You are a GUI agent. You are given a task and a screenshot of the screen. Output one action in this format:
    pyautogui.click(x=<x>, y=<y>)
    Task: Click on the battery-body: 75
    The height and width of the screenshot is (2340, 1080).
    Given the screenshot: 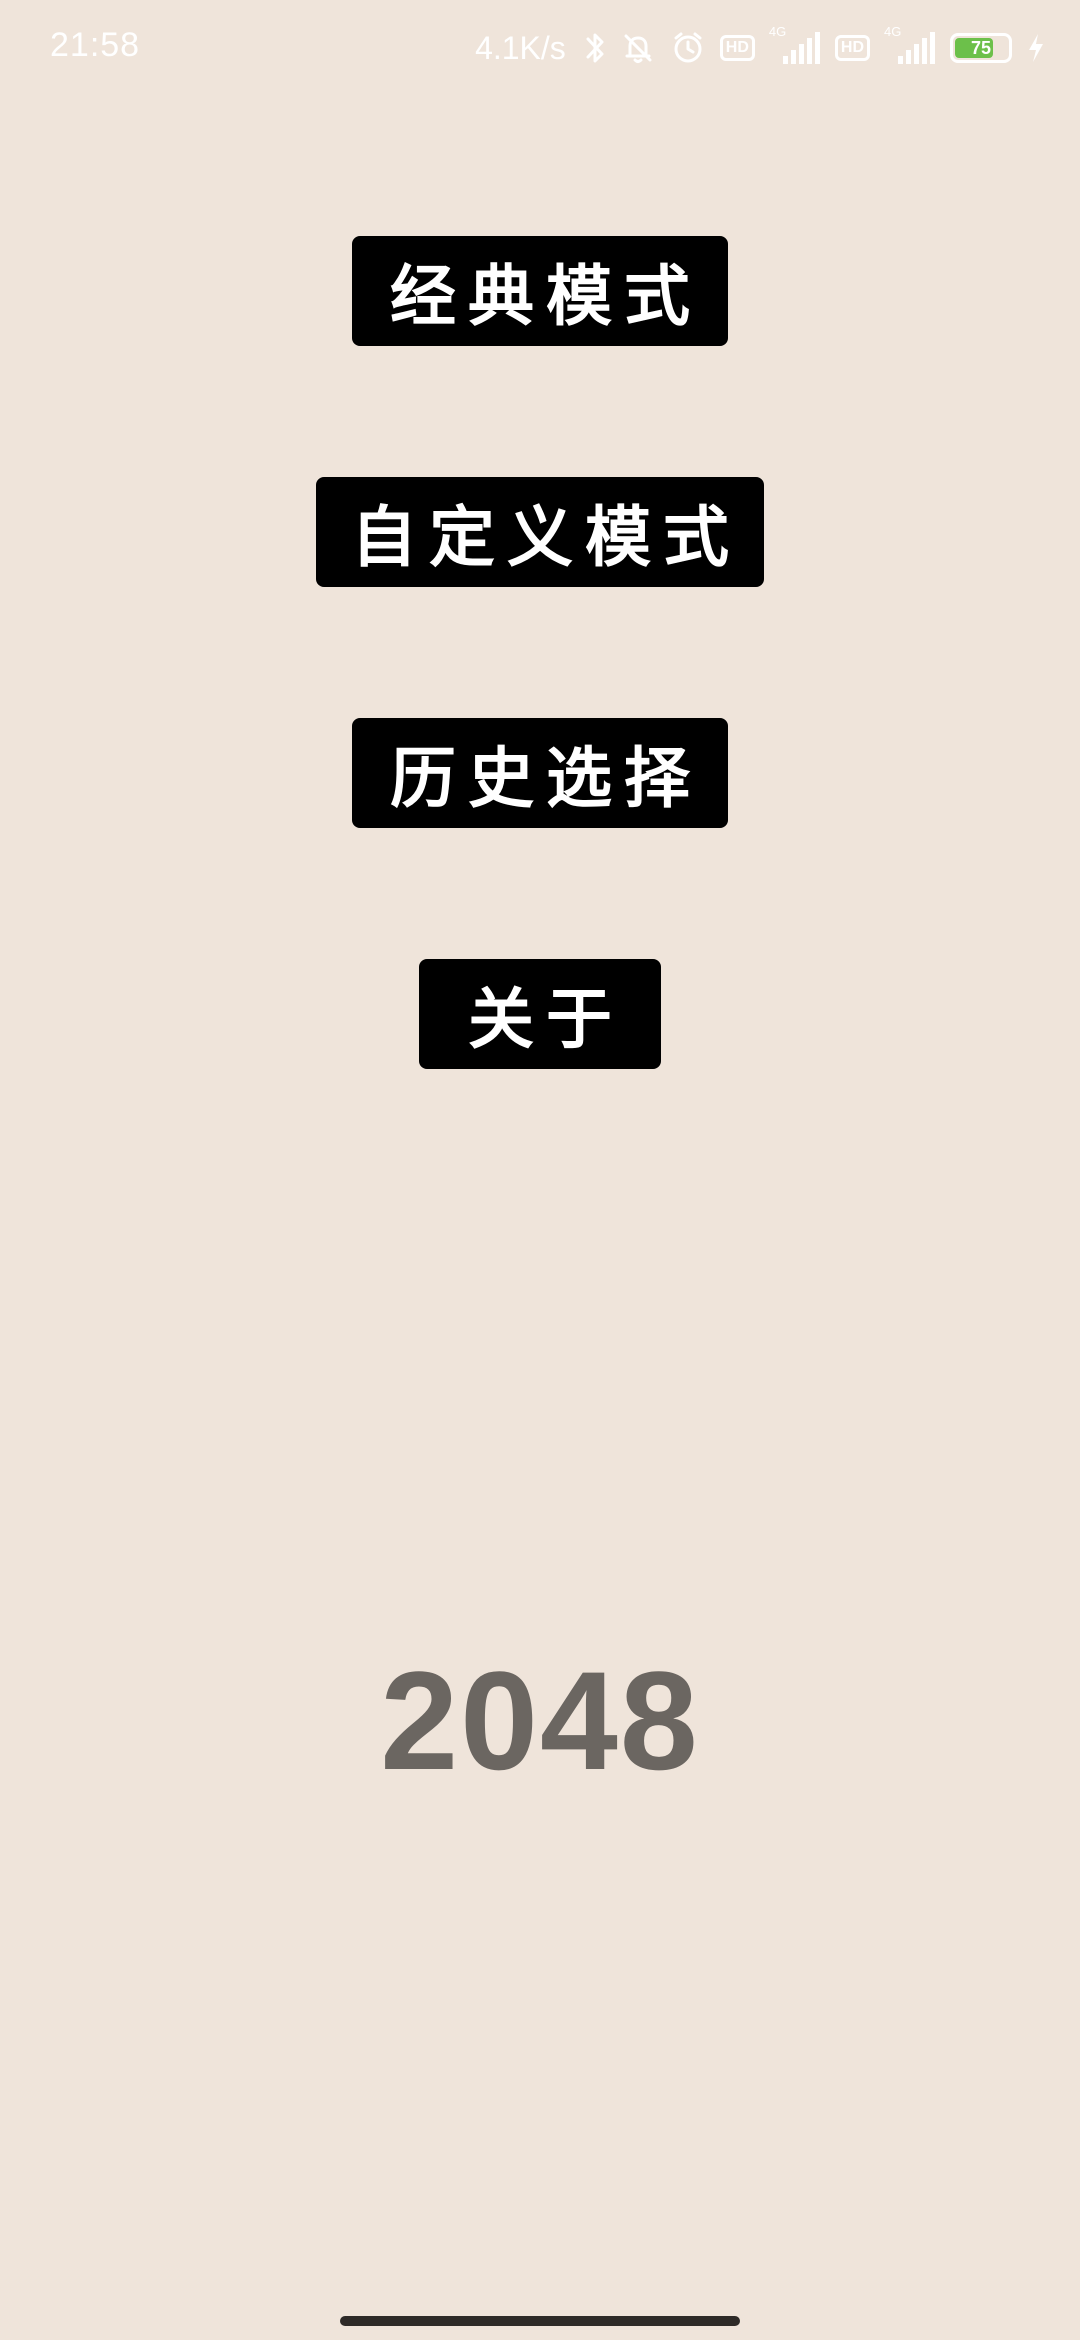 What is the action you would take?
    pyautogui.click(x=981, y=48)
    